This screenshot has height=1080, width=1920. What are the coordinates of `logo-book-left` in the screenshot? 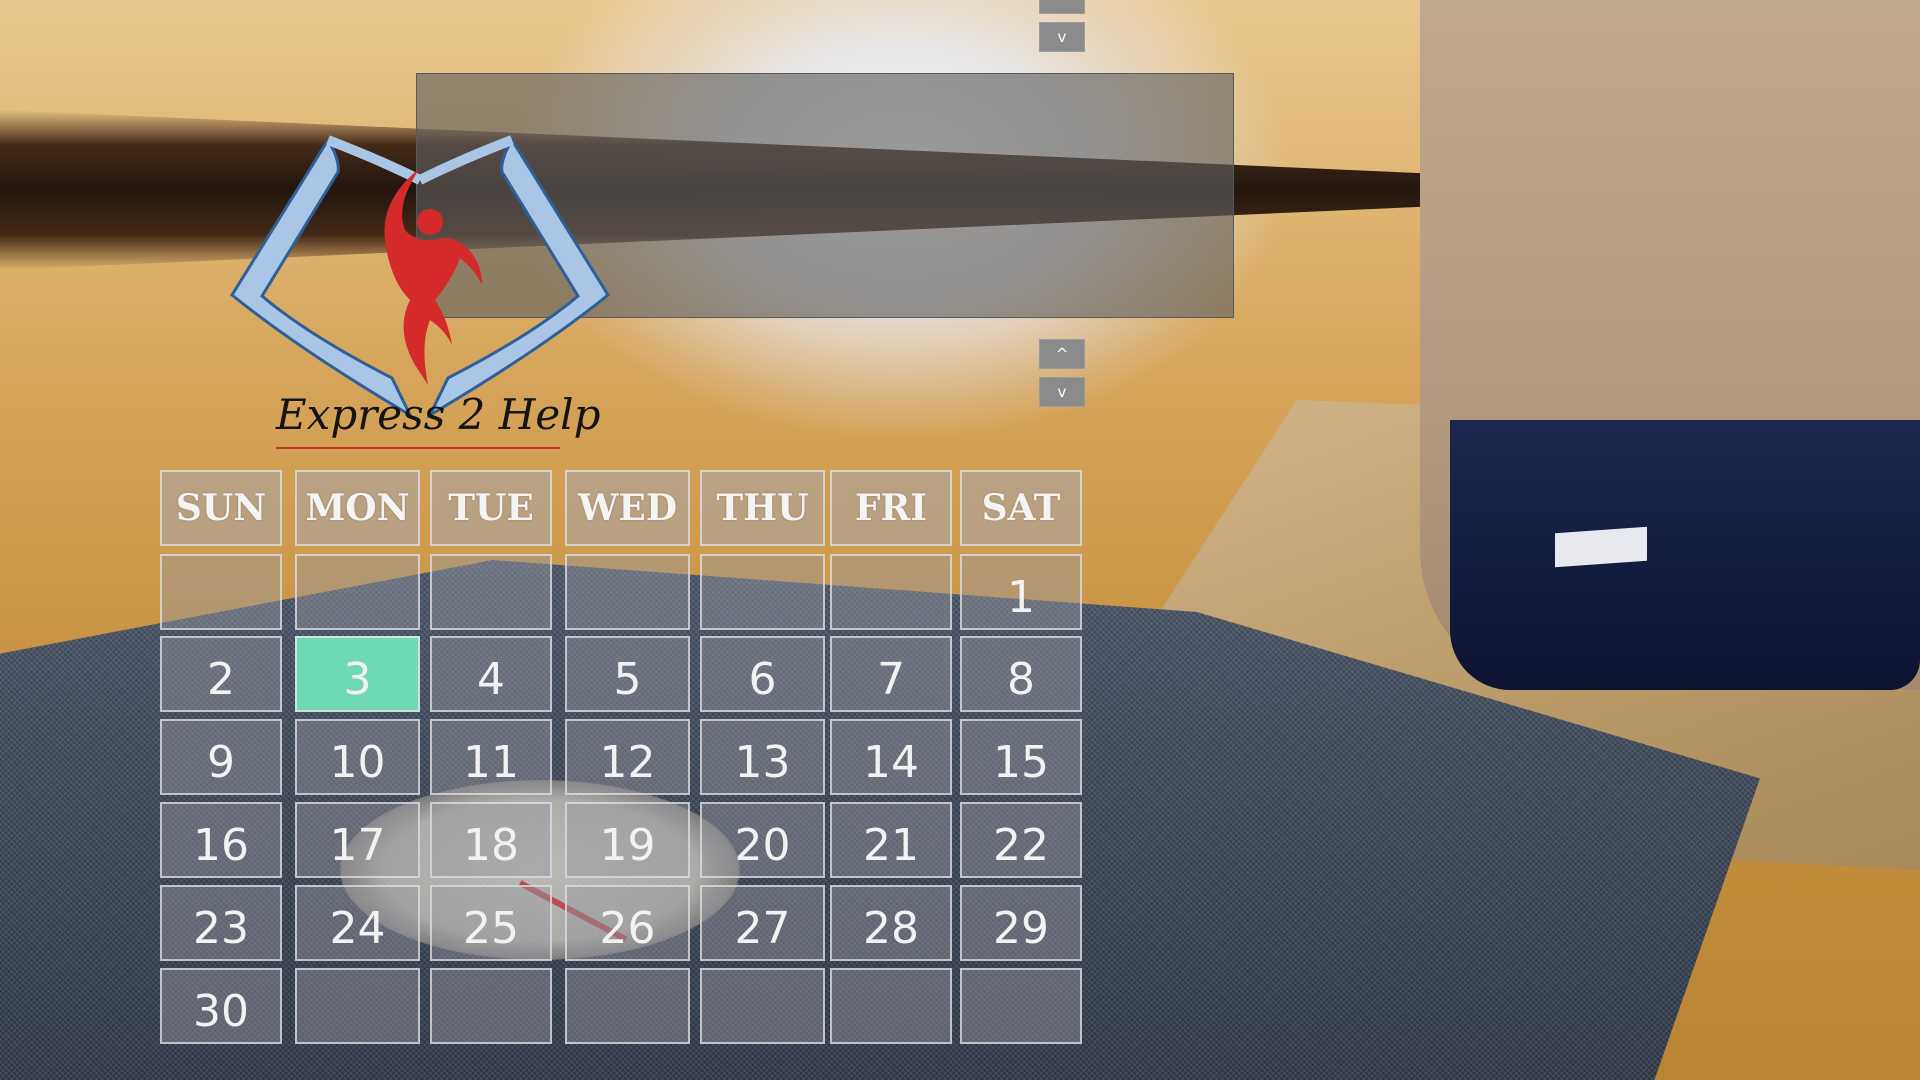 It's located at (322, 278).